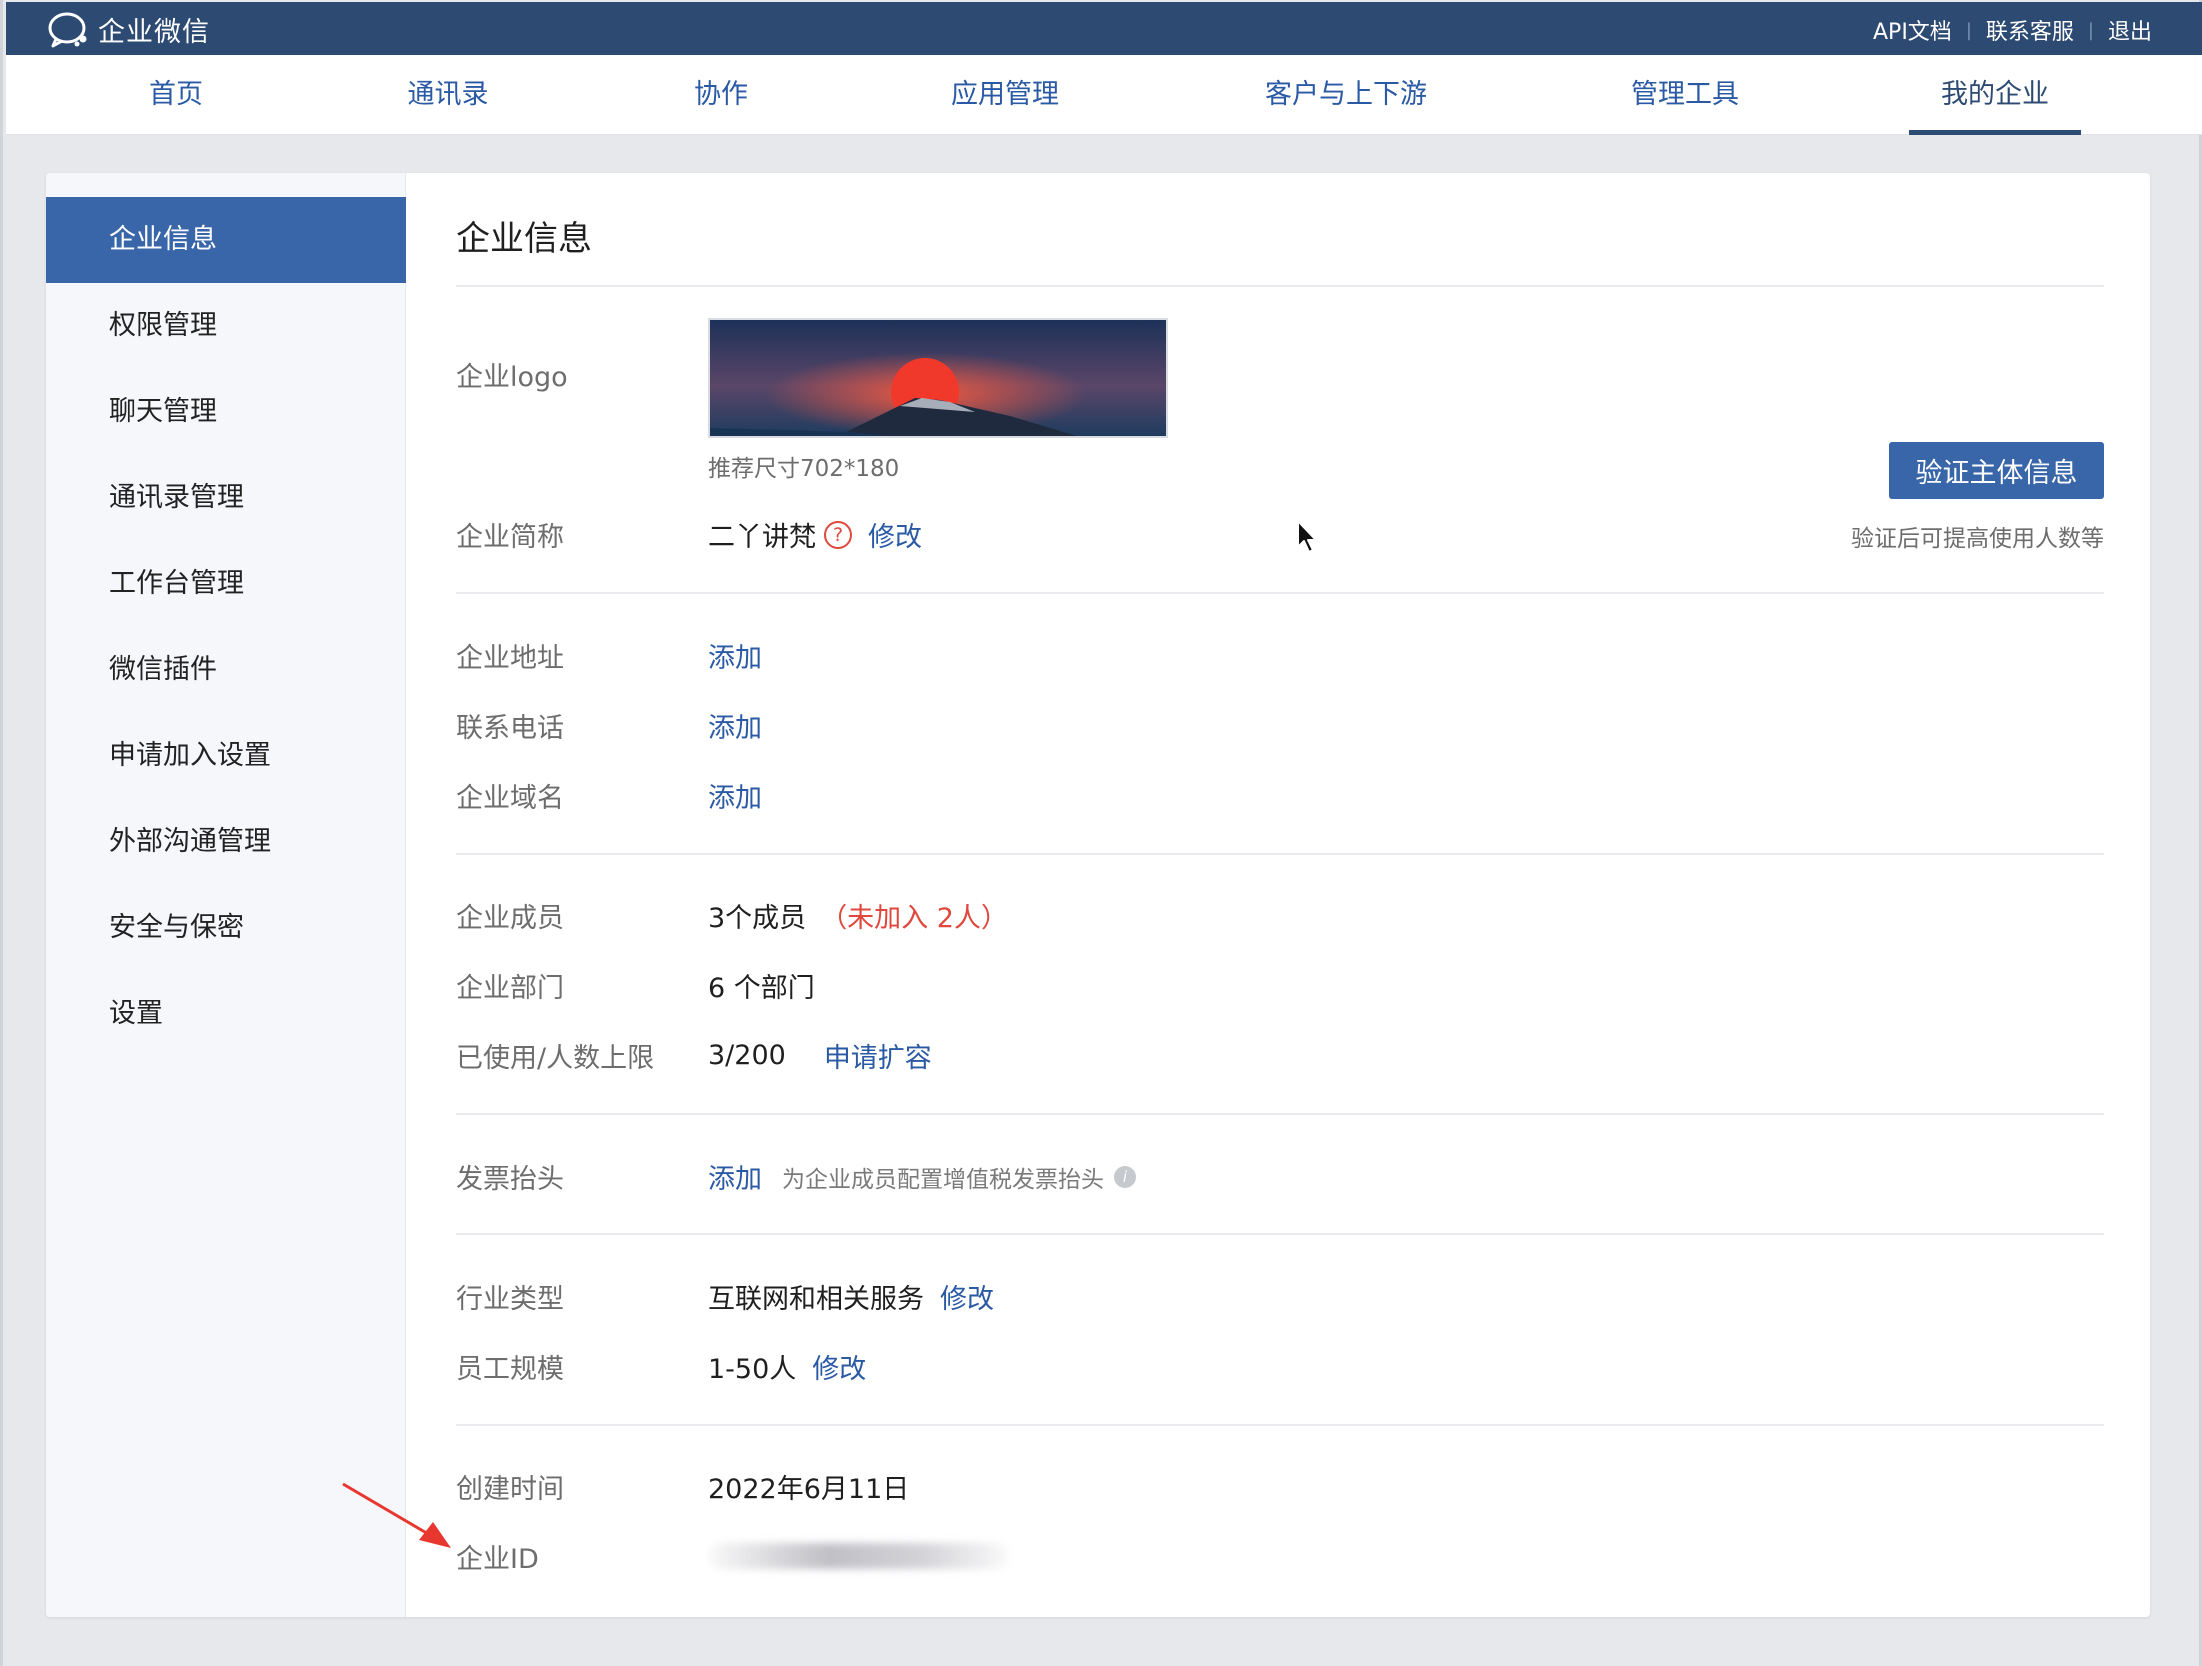 Image resolution: width=2202 pixels, height=1666 pixels. I want to click on sidebar-item-contacts: 通讯录管理, so click(226, 498).